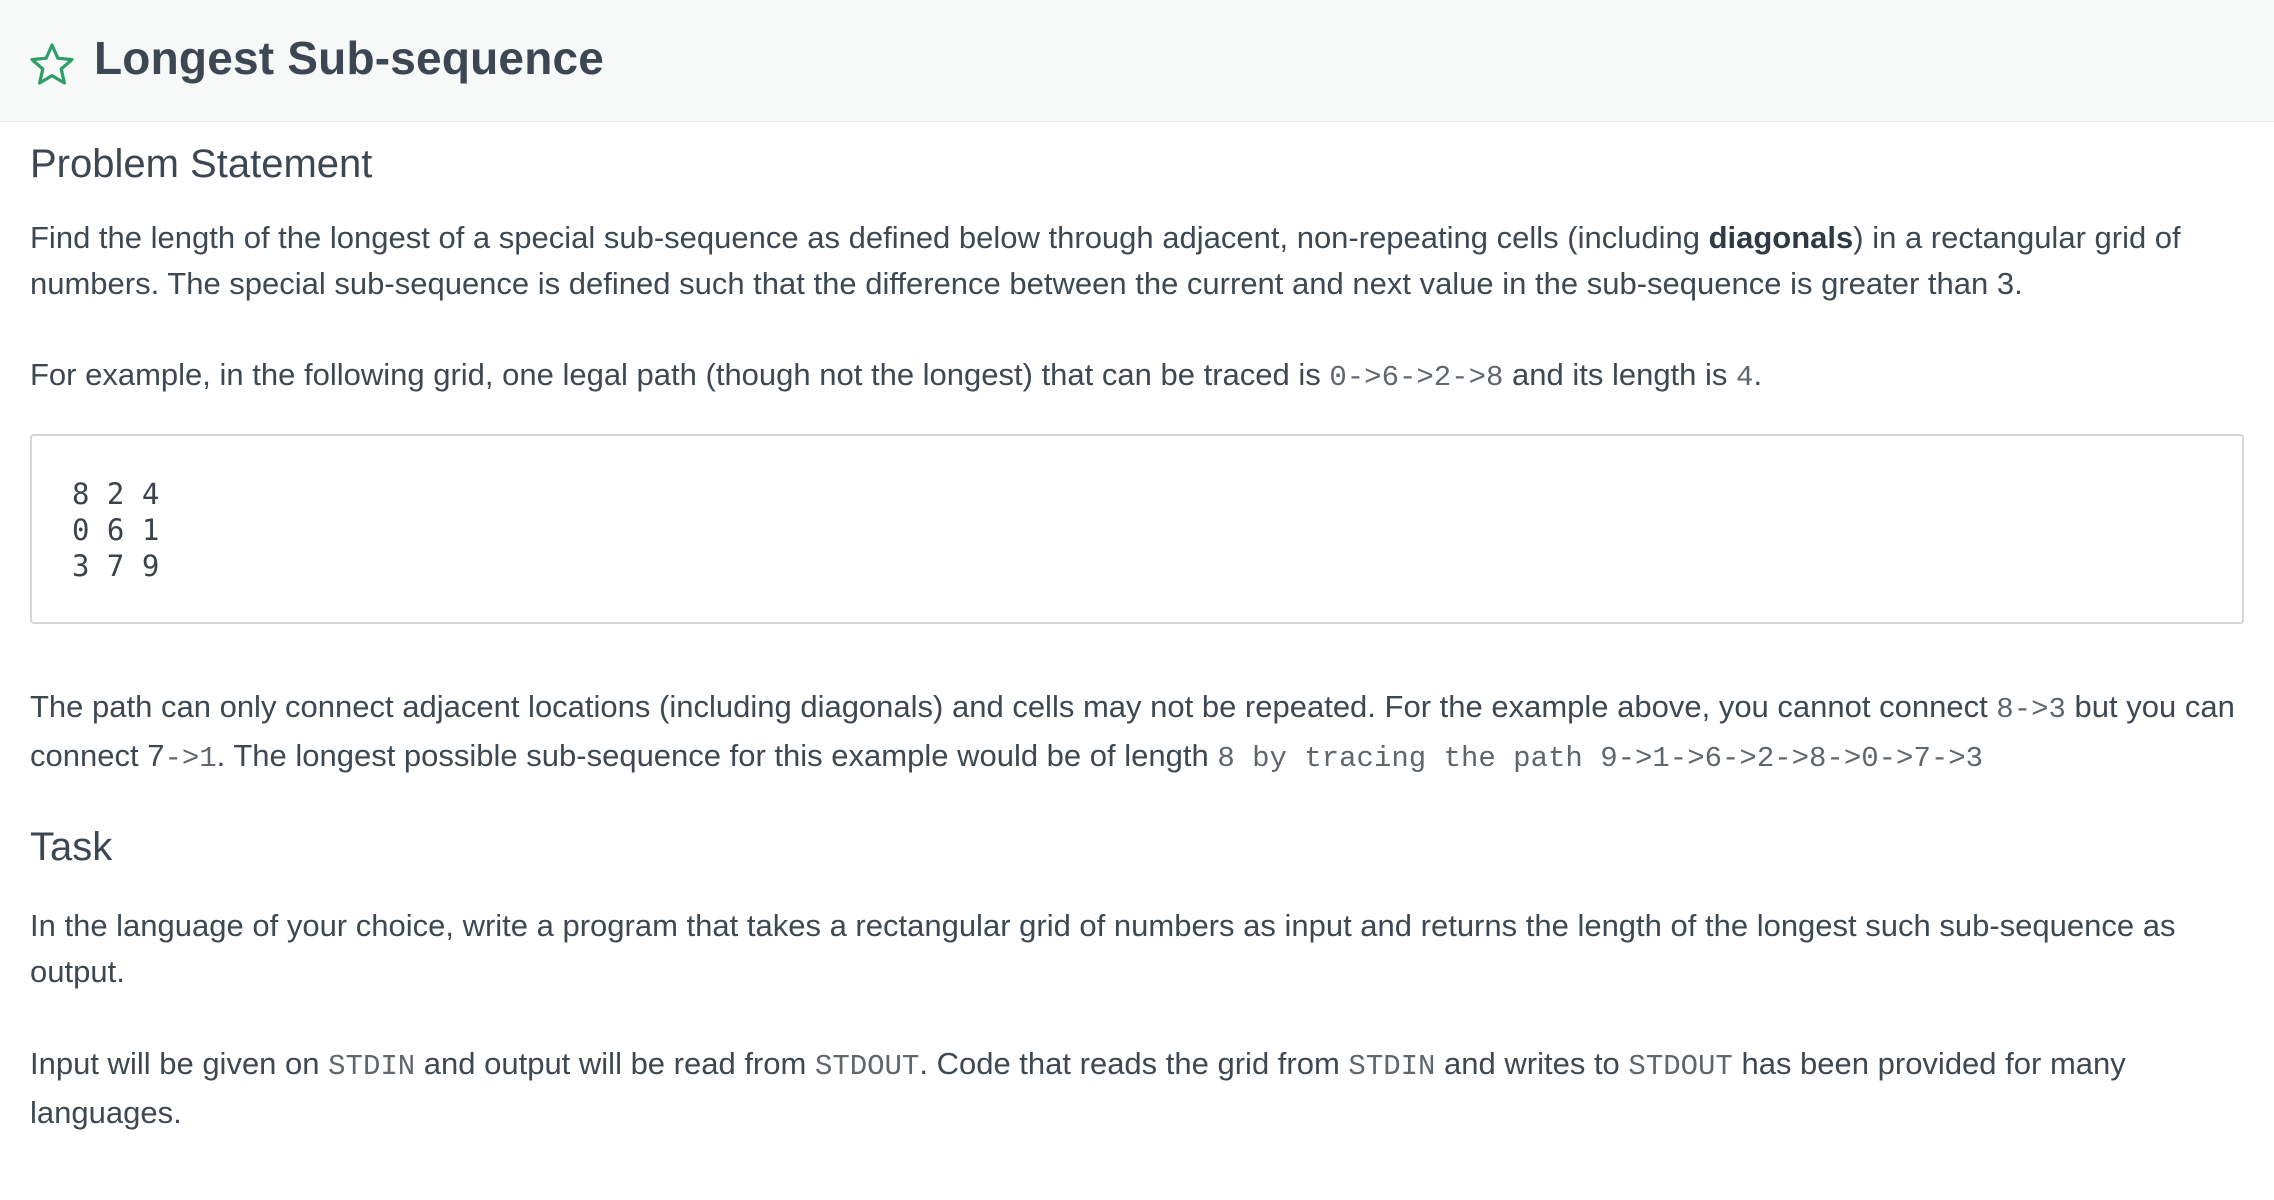 This screenshot has height=1200, width=2274. What do you see at coordinates (190, 758) in the screenshot?
I see `valid-connection-code: ->1` at bounding box center [190, 758].